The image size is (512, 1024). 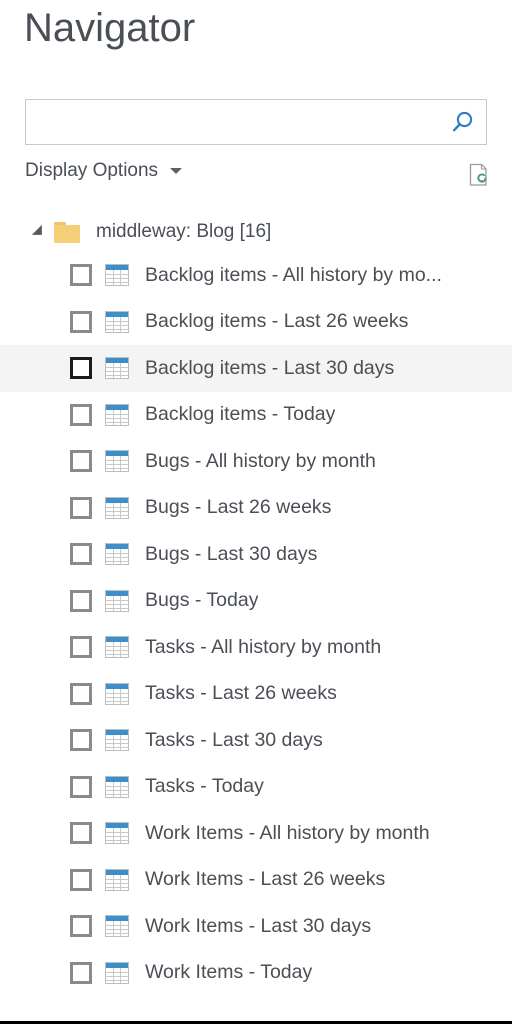 What do you see at coordinates (238, 507) in the screenshot?
I see `tree-item-label: Bugs - Last 26 weeks` at bounding box center [238, 507].